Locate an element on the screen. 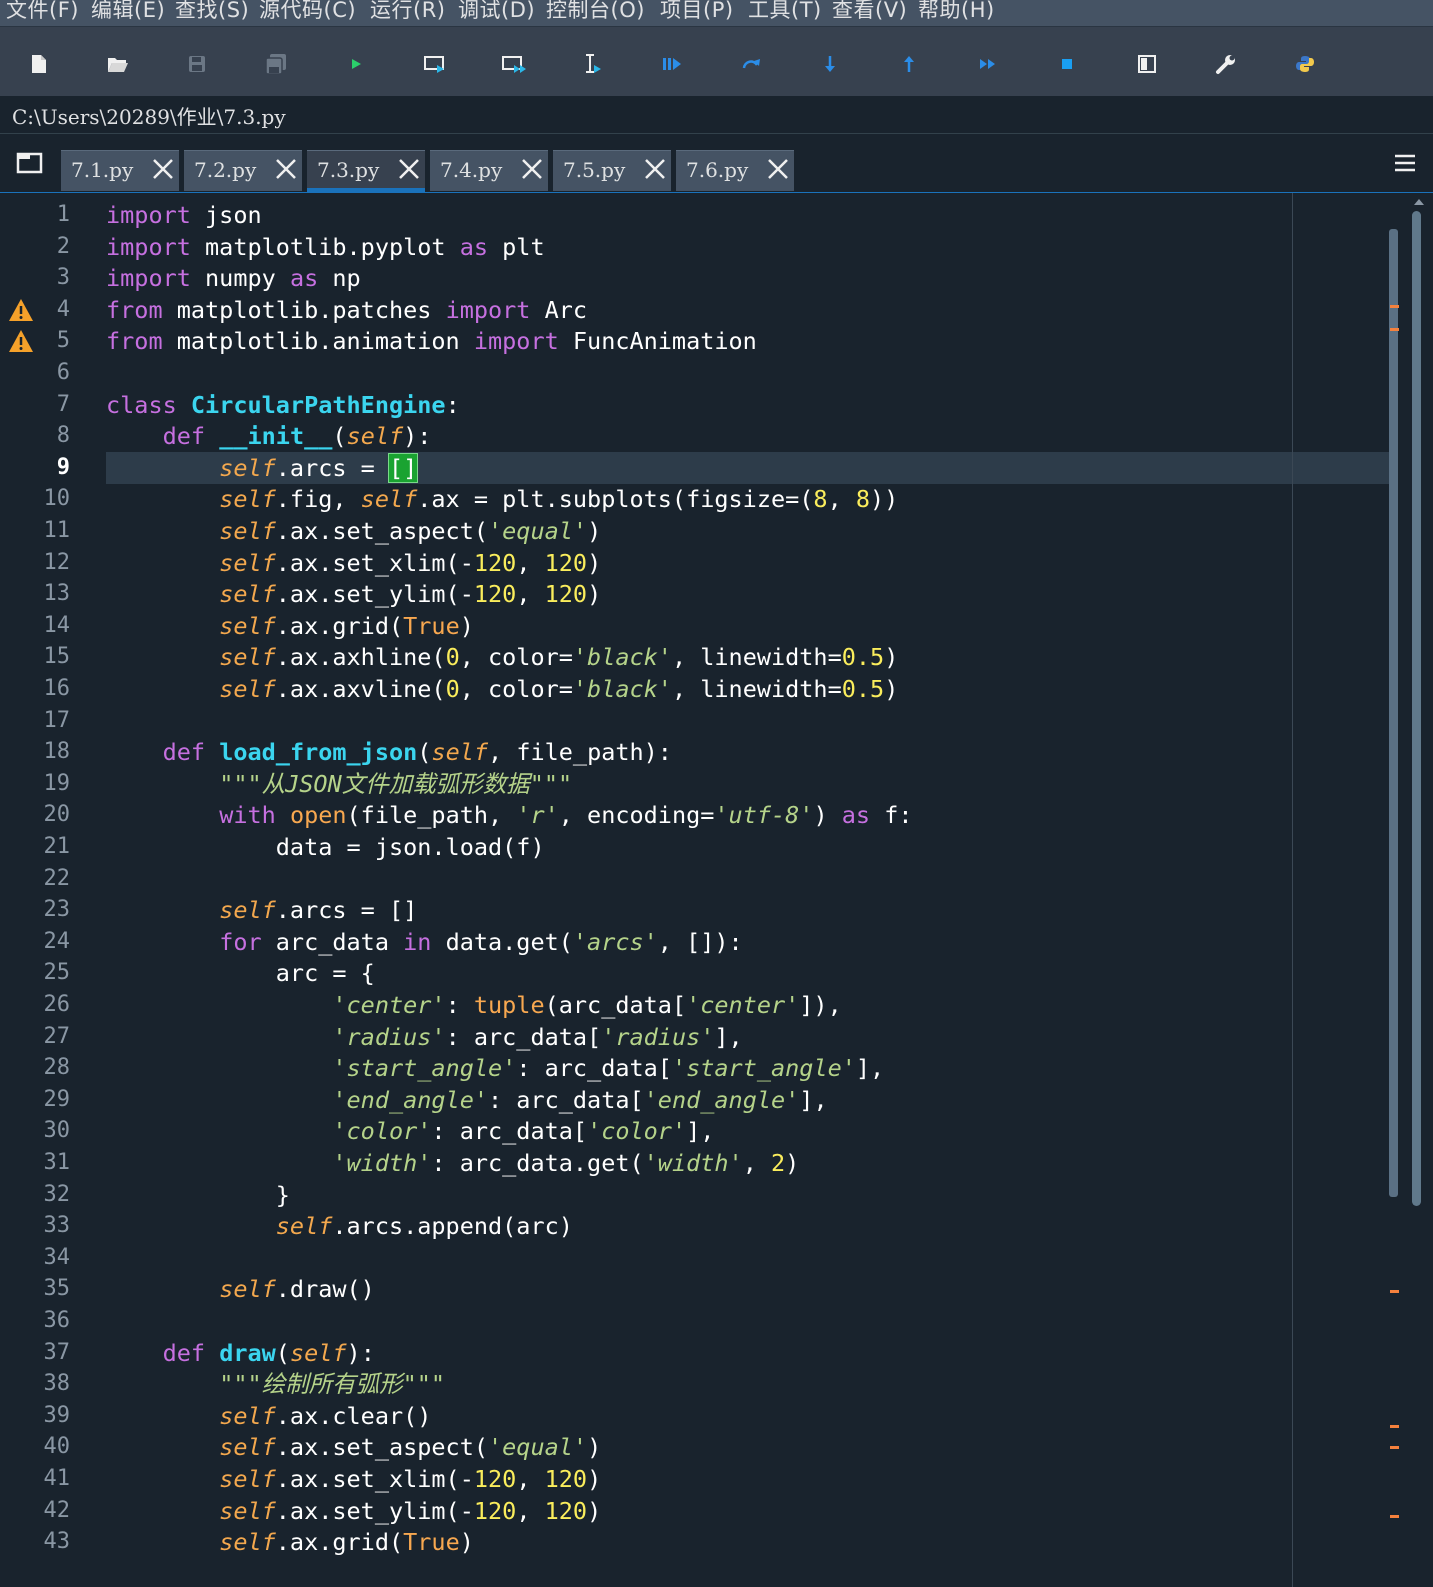 The height and width of the screenshot is (1587, 1433). tab-7-5: 7.5.py is located at coordinates (612, 170).